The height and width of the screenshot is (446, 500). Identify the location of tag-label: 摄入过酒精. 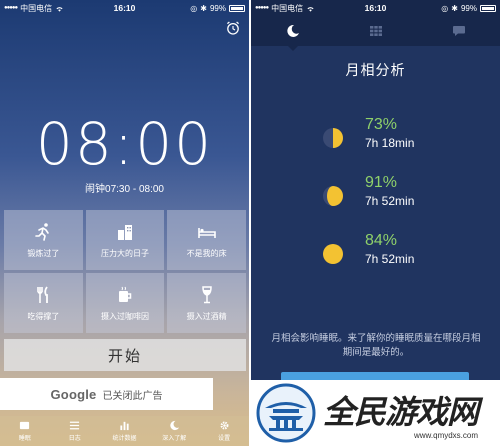
(206, 316).